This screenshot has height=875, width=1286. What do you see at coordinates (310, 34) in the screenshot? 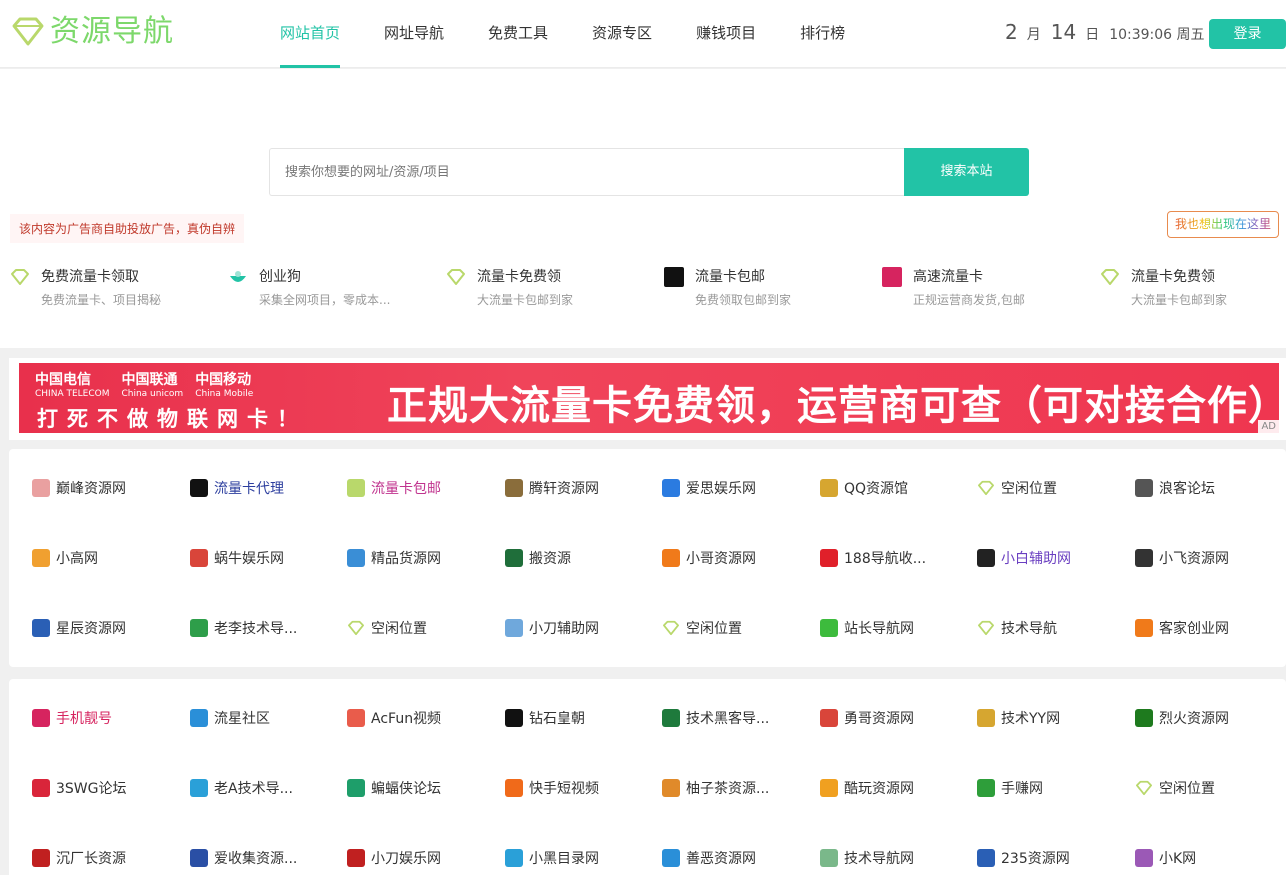
I see `nav-home: 网站首页` at bounding box center [310, 34].